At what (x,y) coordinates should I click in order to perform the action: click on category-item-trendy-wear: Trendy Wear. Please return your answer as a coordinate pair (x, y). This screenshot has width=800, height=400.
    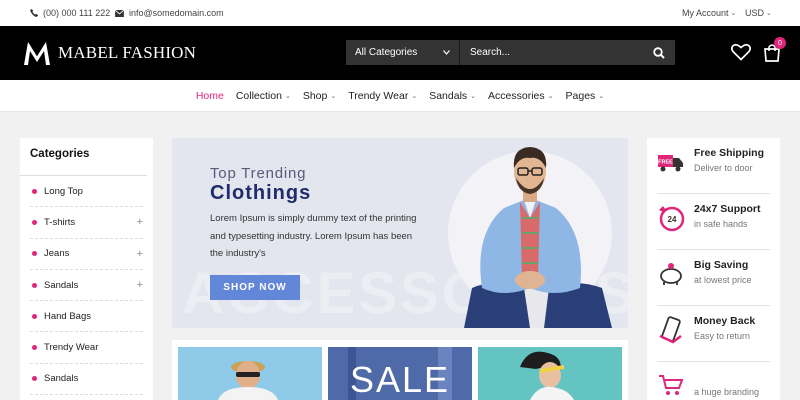
    Looking at the image, I should click on (86, 348).